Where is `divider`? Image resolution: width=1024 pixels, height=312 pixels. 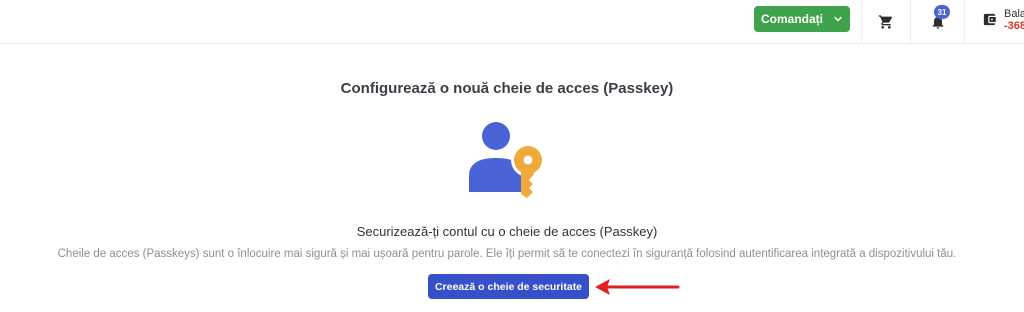
divider is located at coordinates (964, 22).